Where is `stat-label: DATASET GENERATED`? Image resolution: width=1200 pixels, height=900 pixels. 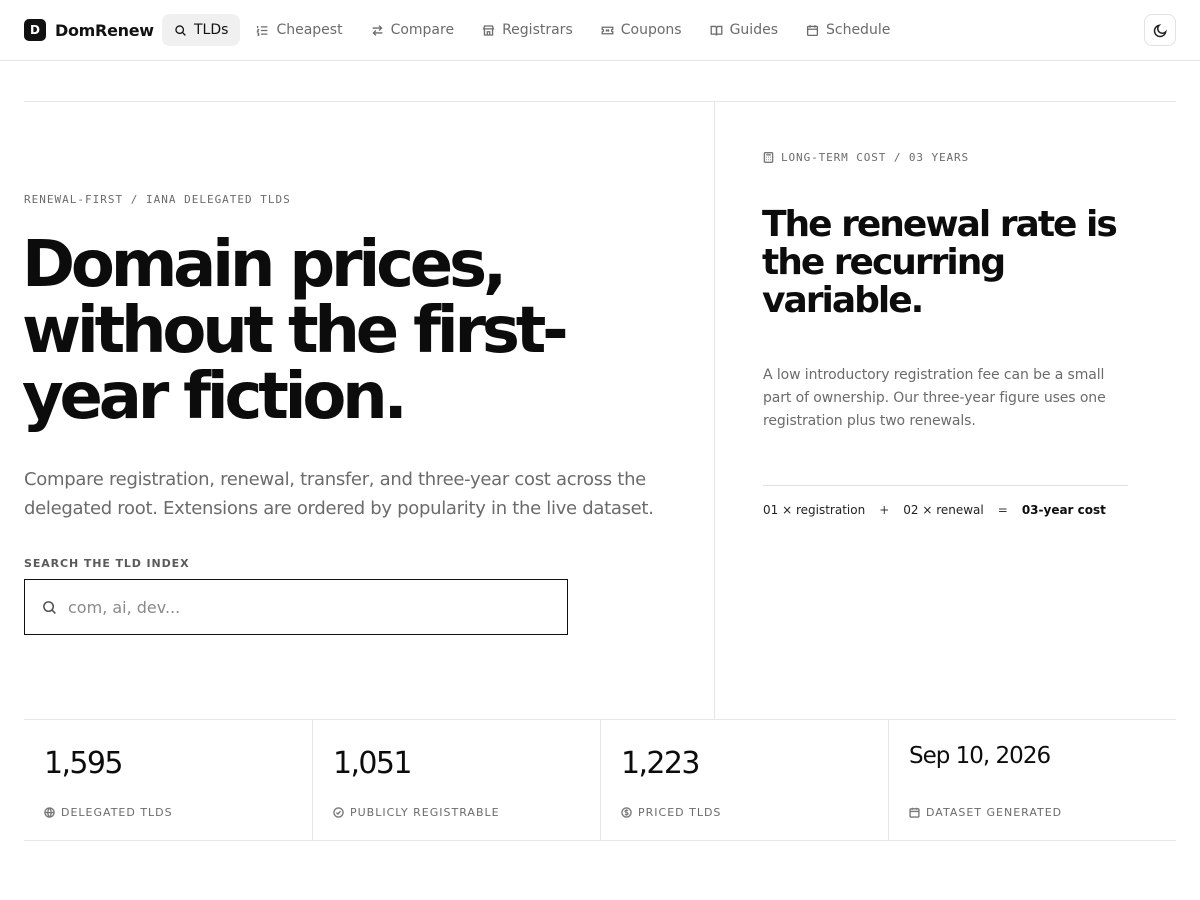 stat-label: DATASET GENERATED is located at coordinates (985, 812).